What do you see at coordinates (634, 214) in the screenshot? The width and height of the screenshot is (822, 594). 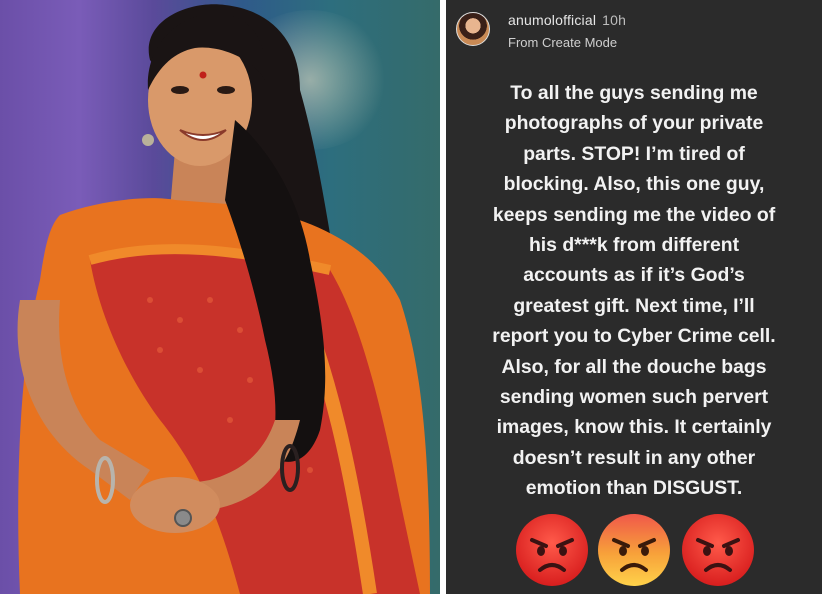 I see `message-line: keeps sending me the video of` at bounding box center [634, 214].